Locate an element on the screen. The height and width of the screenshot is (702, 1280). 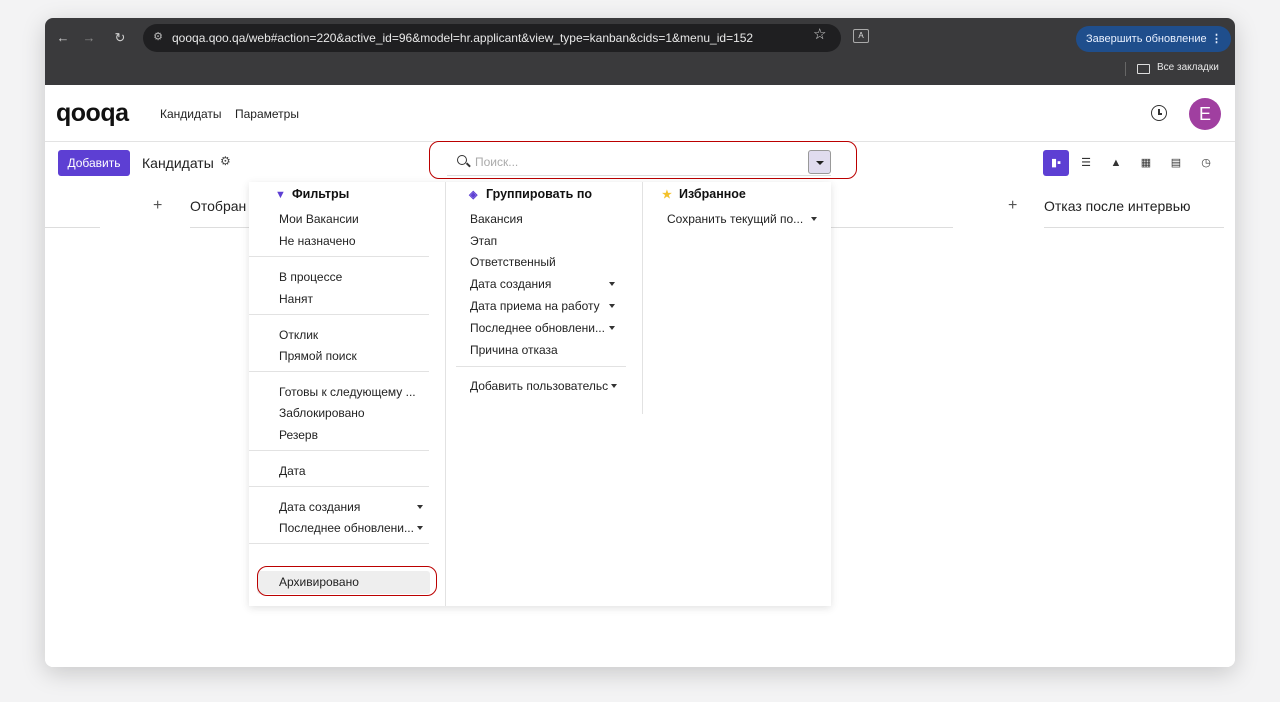
gear-icon: ⚙ is located at coordinates (225, 161).